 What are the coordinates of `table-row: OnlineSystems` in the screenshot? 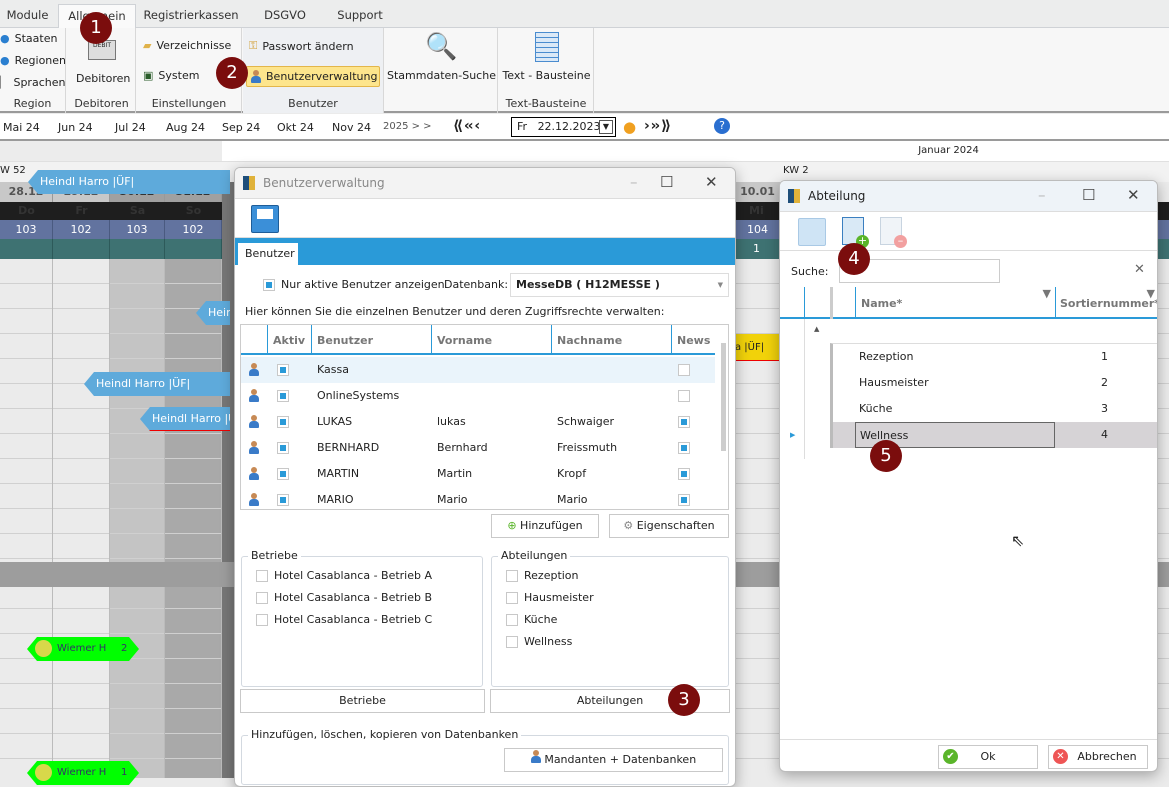 It's located at (478, 396).